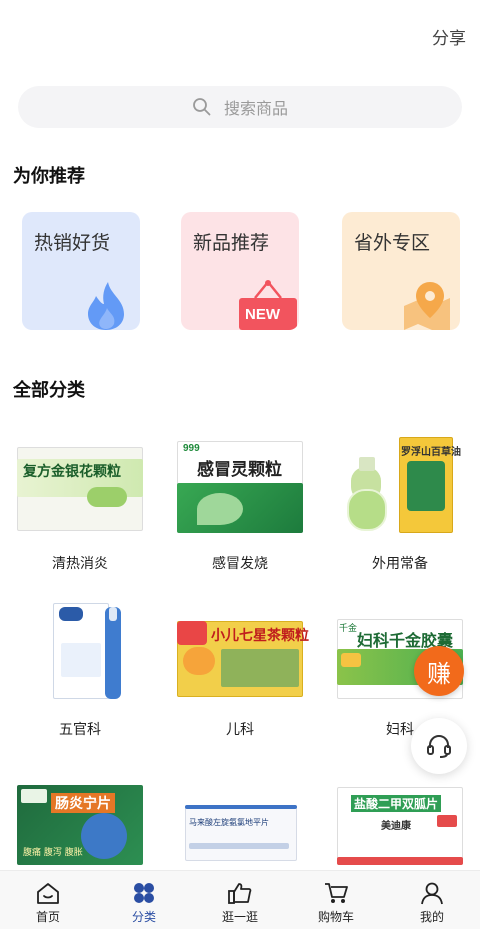 This screenshot has width=480, height=929. I want to click on rec-card-hot: 热销好货, so click(81, 271).